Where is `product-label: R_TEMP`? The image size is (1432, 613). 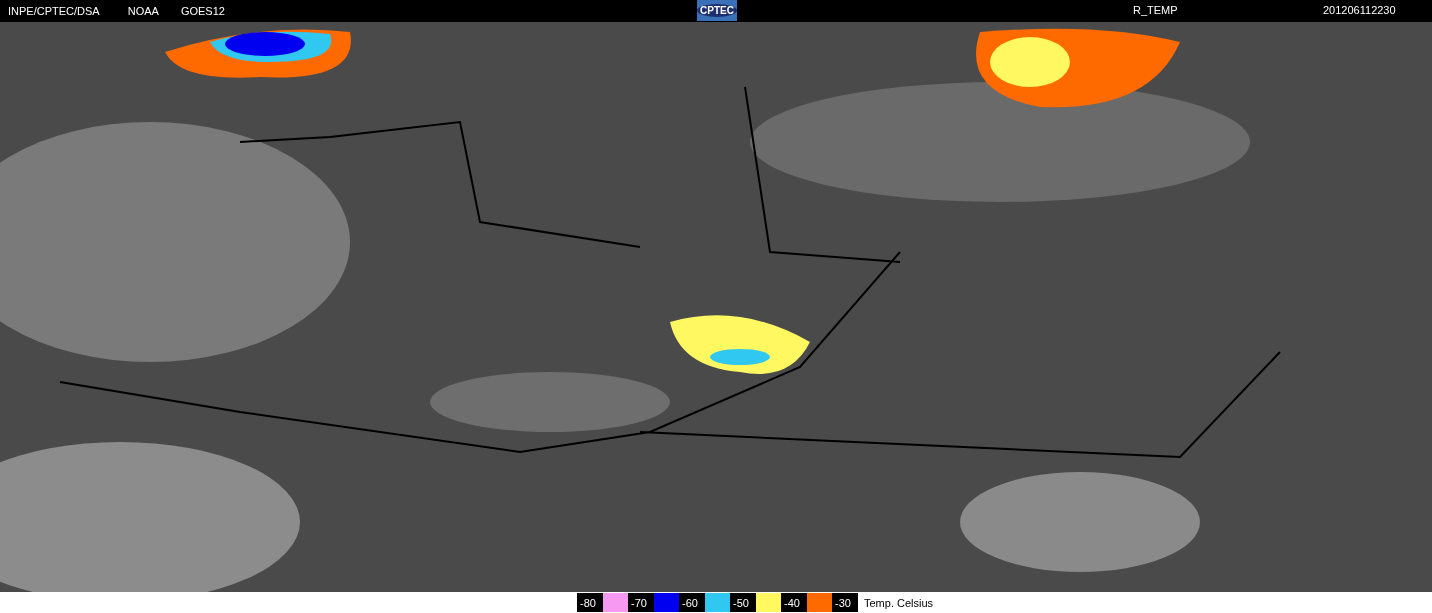 product-label: R_TEMP is located at coordinates (1155, 10).